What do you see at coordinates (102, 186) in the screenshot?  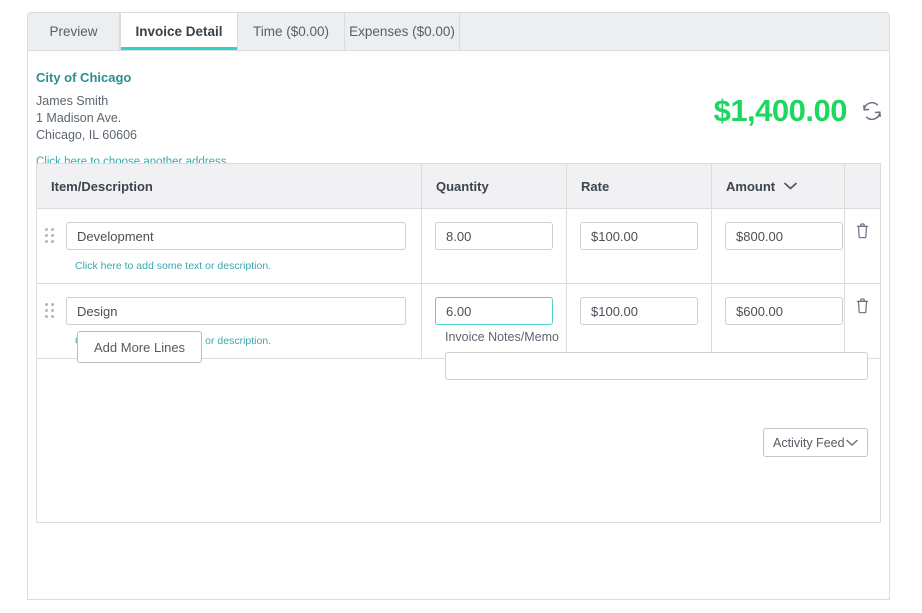 I see `column-header-description-label: Item/Description` at bounding box center [102, 186].